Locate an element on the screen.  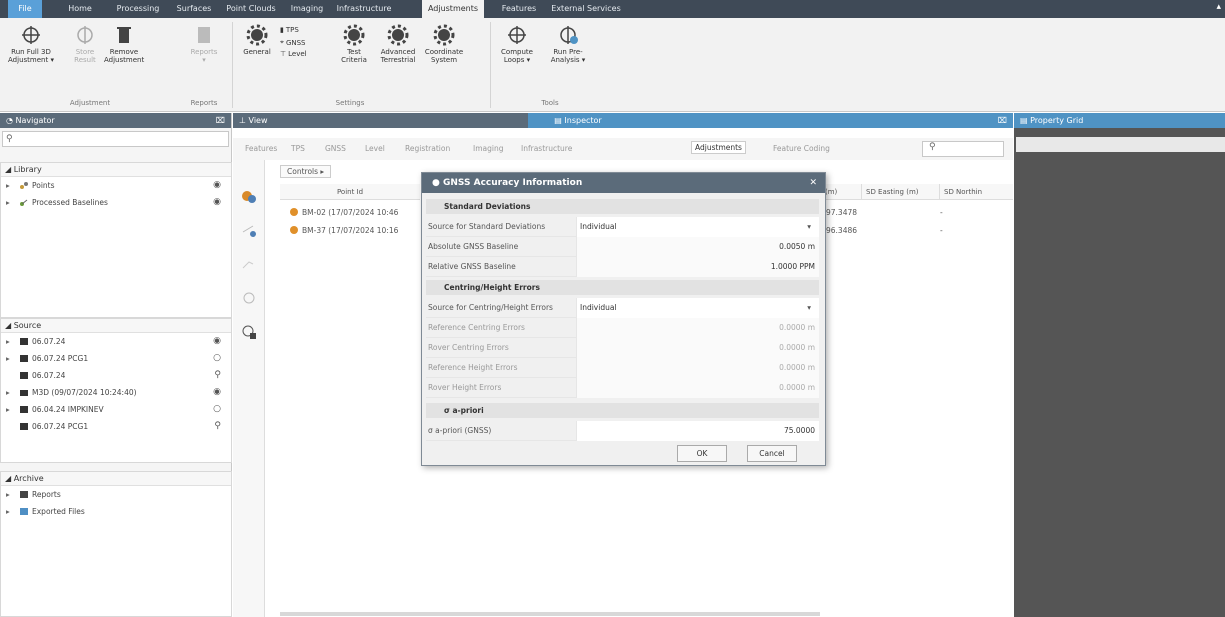
tab-tps: TPS is located at coordinates (298, 148).